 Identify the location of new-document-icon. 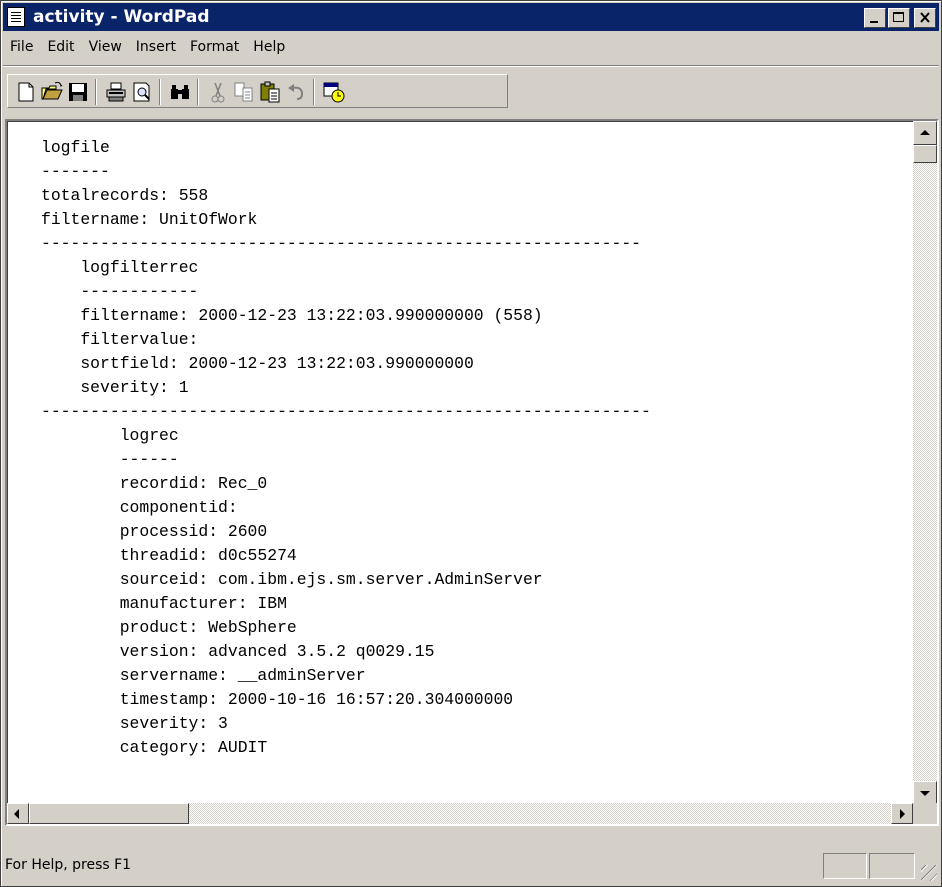
(26, 92).